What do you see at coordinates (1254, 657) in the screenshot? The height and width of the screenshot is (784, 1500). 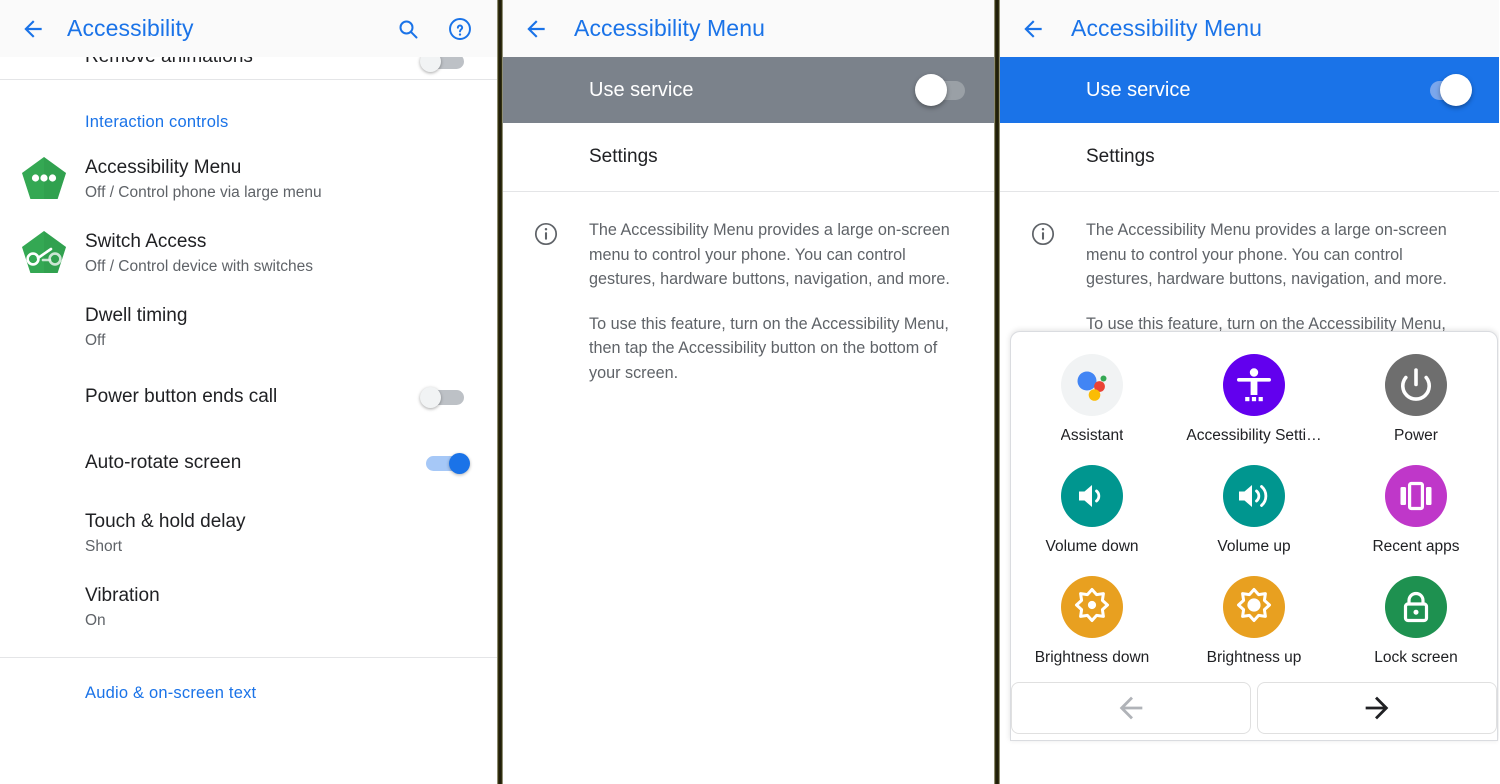 I see `menu-item-label: Brightness up` at bounding box center [1254, 657].